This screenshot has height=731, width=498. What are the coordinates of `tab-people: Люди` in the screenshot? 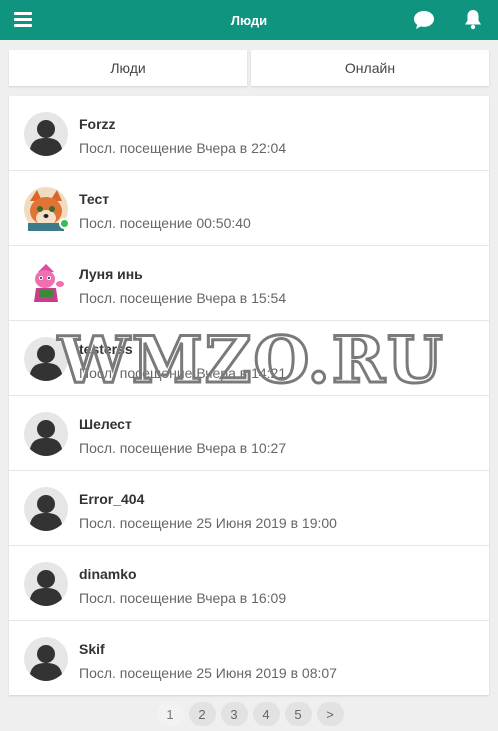 It's located at (128, 68).